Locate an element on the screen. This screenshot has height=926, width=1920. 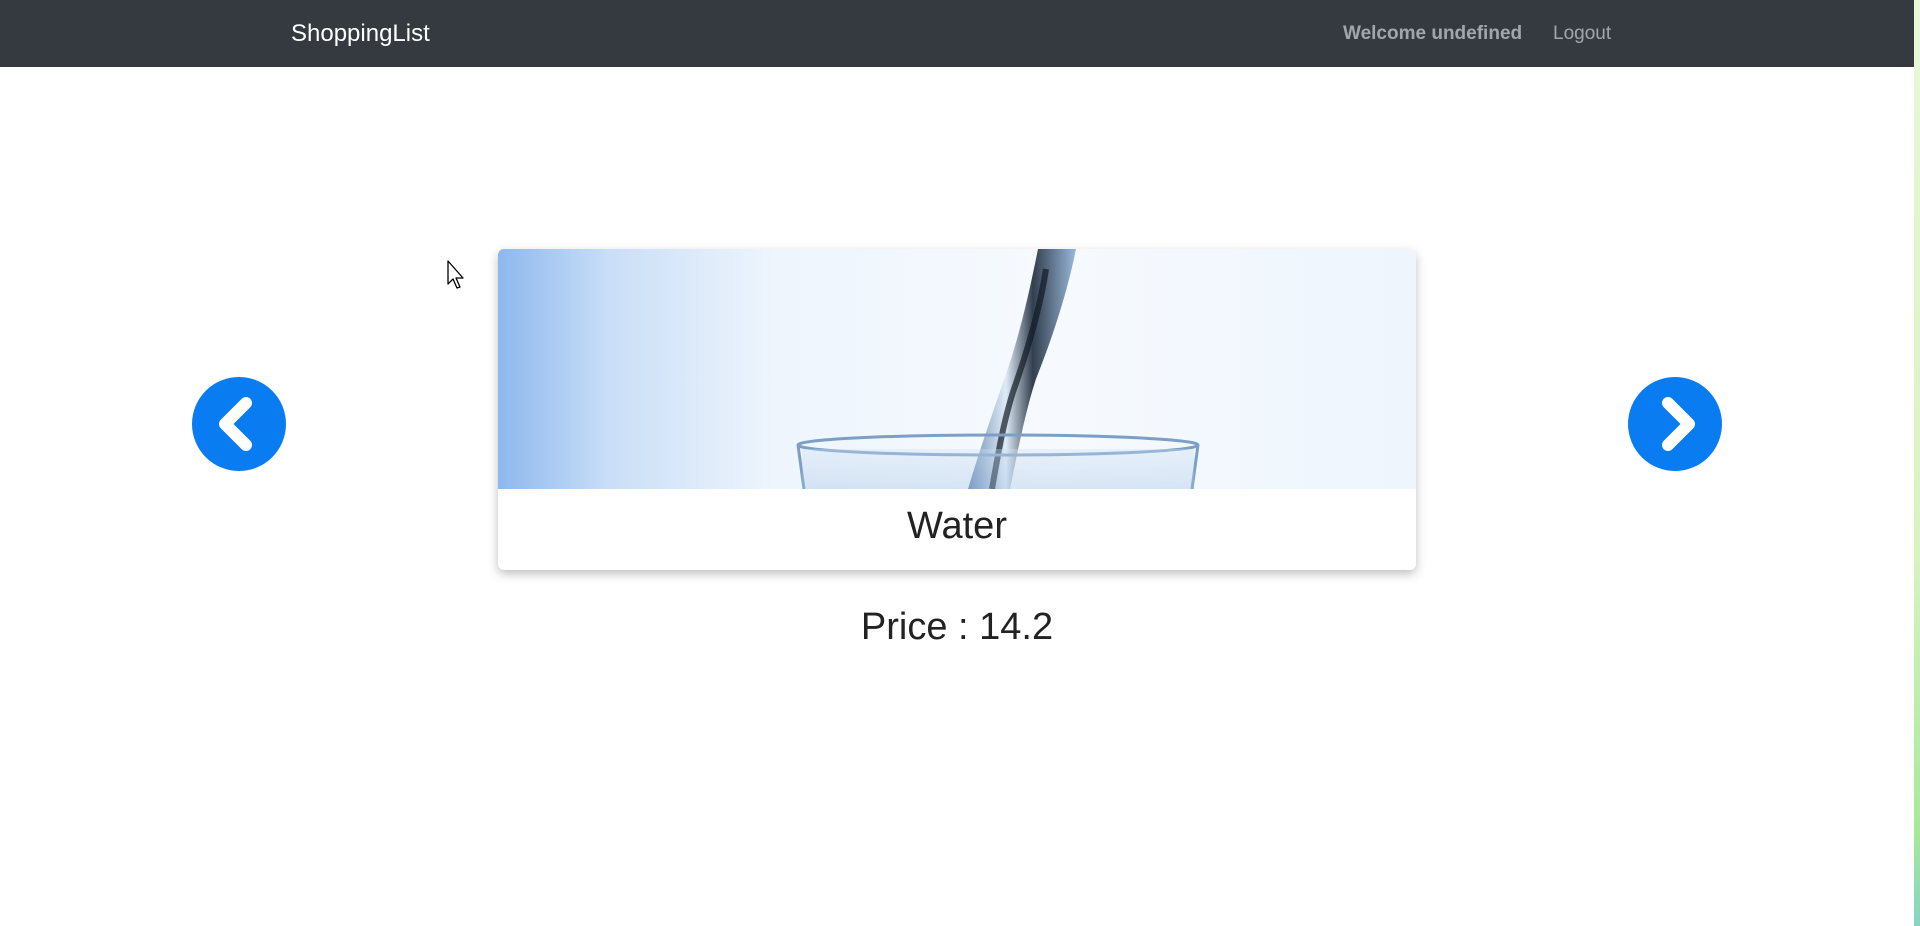
logout-link: Logout is located at coordinates (1582, 34).